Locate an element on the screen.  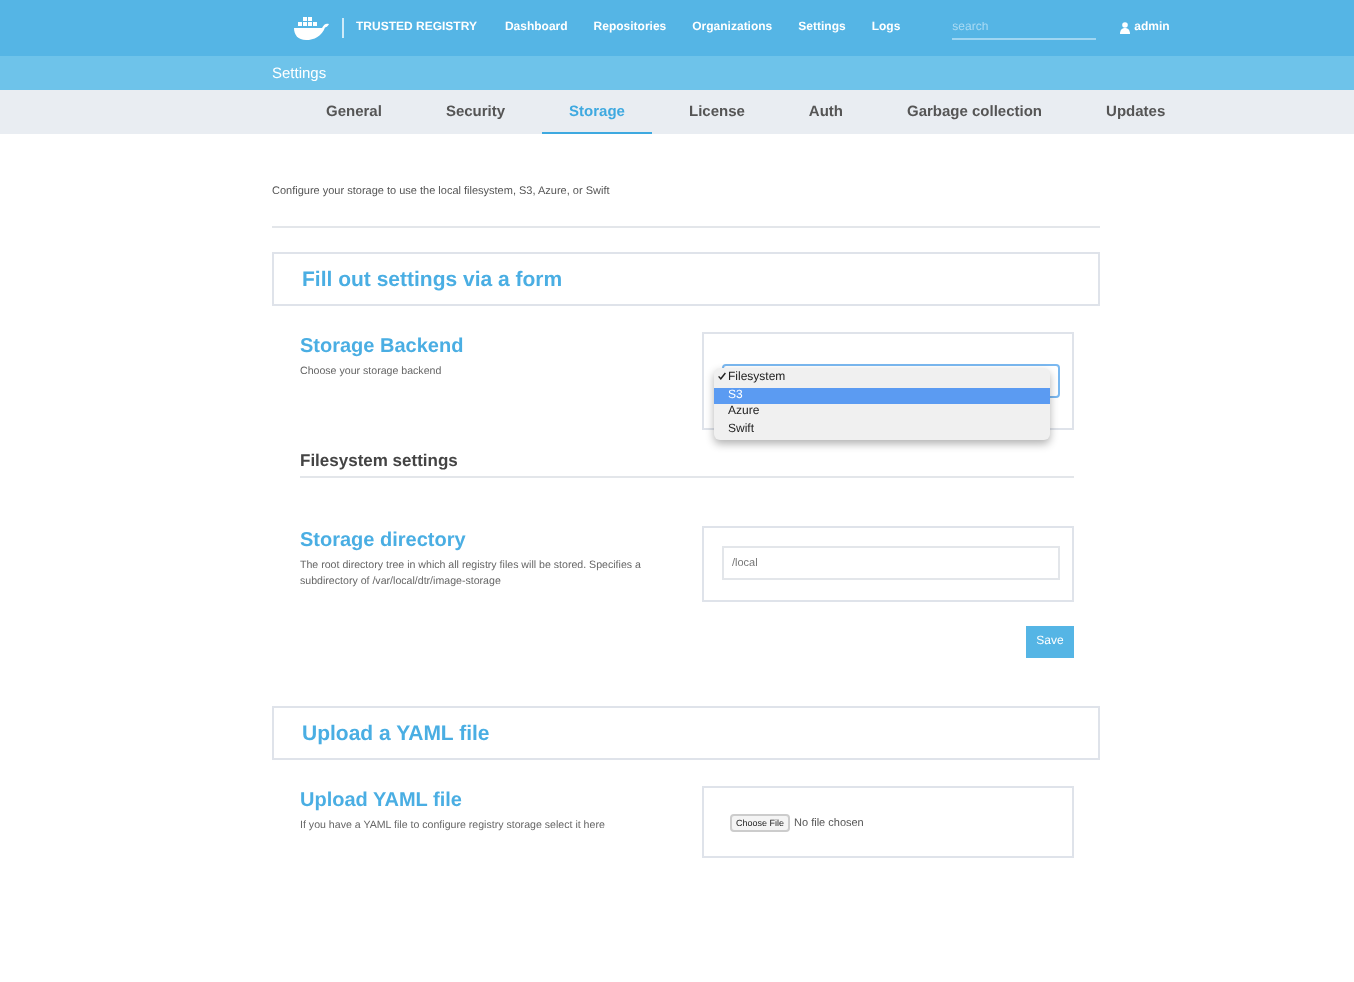
setting-title: Storage directory is located at coordinates (384, 541).